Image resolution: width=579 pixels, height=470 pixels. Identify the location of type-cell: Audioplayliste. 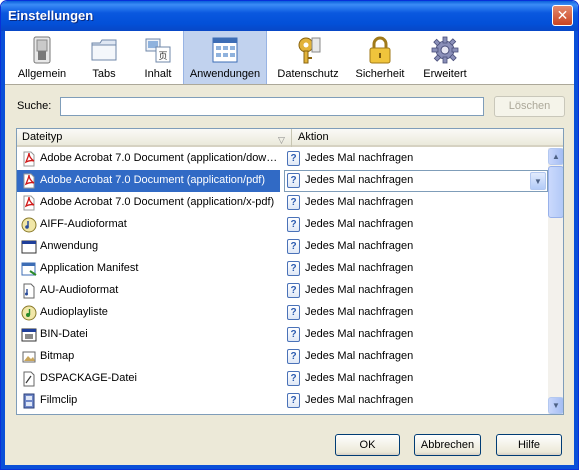
(148, 313).